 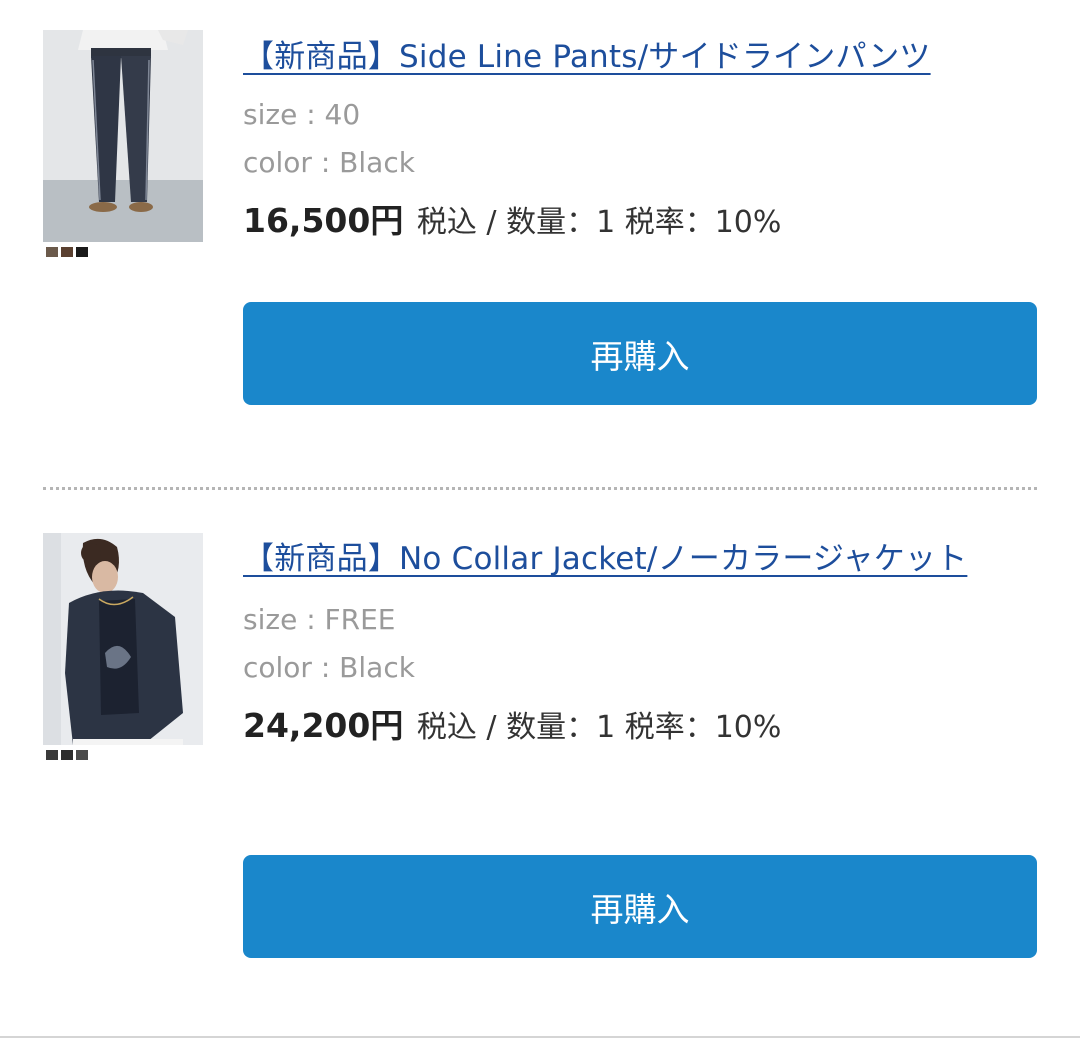 I want to click on item-divider, so click(x=540, y=488).